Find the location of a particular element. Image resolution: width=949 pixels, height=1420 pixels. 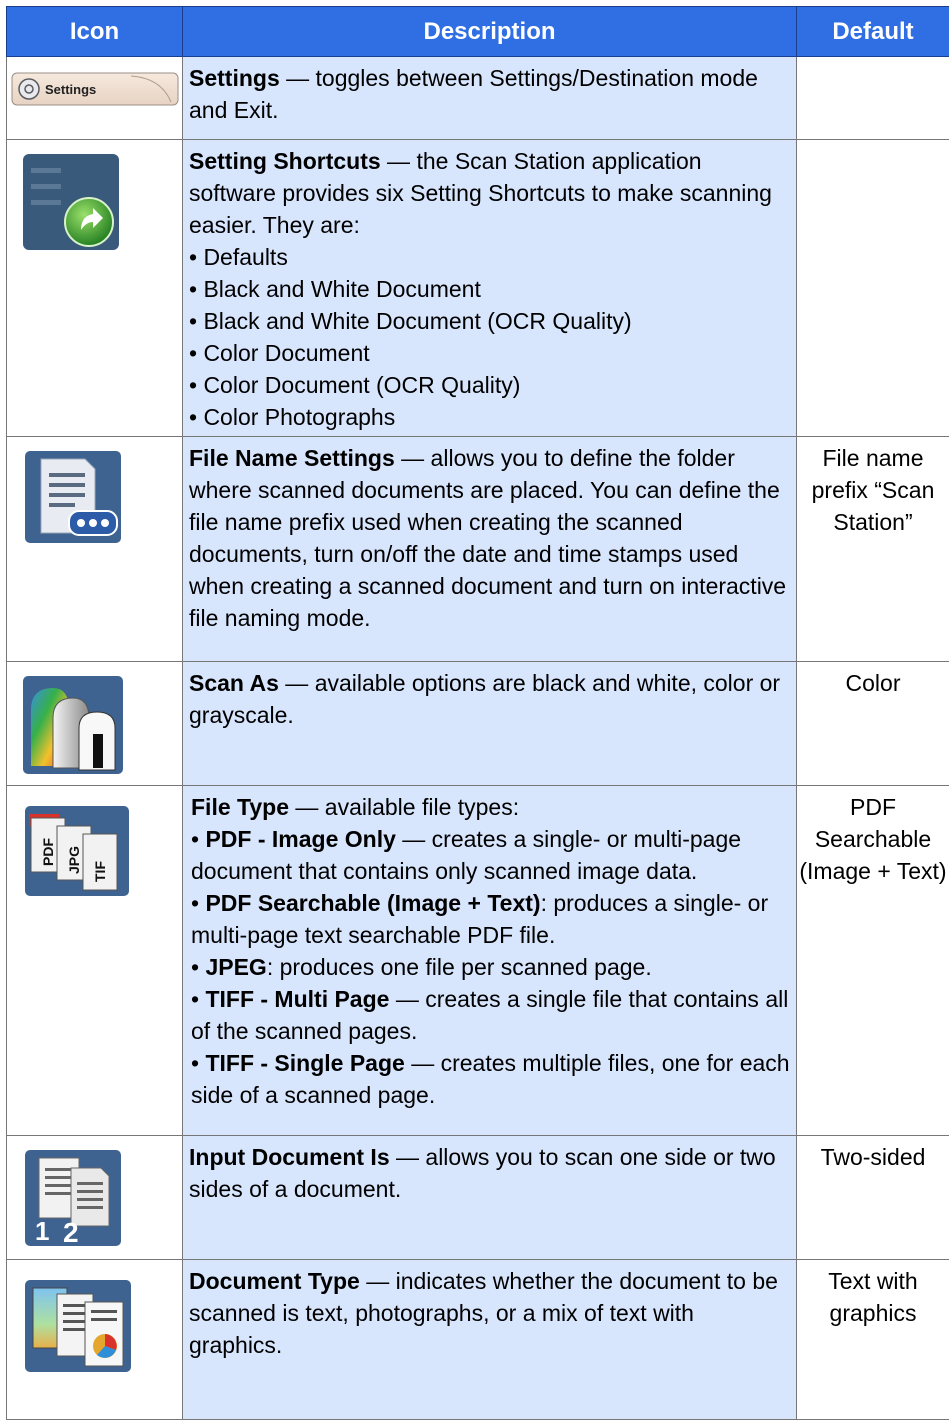

list-item: • Black and White Document is located at coordinates (490, 289).